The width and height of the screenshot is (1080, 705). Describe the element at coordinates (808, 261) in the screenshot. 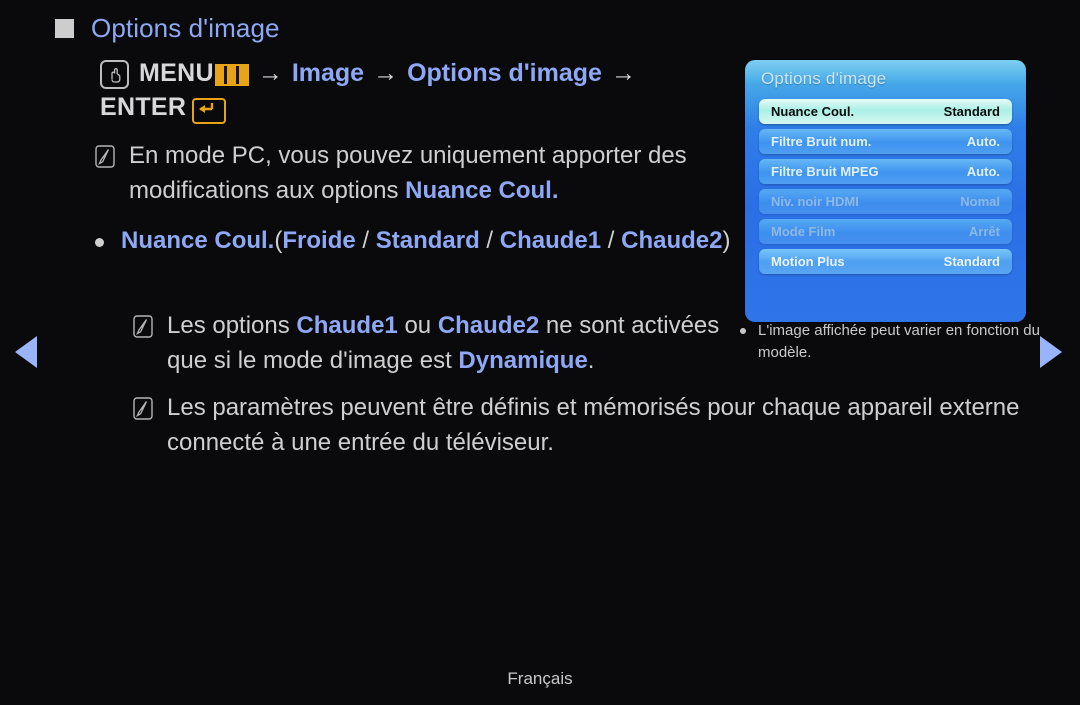

I see `osd-row-label: Motion Plus` at that location.